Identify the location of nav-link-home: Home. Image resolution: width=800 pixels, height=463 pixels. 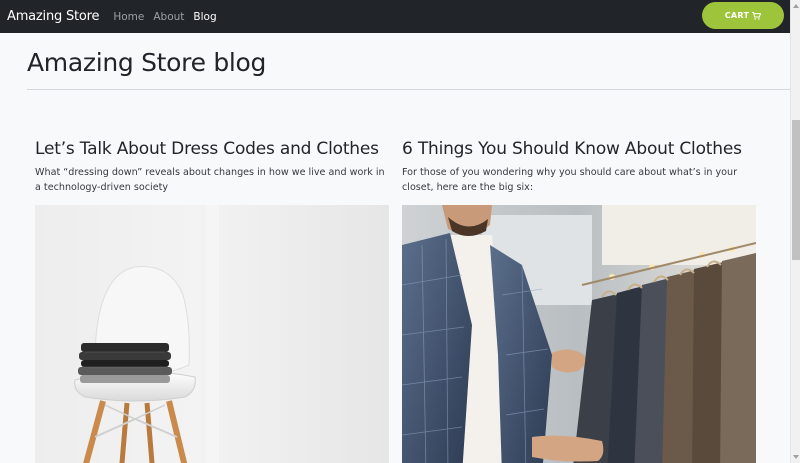
(128, 17).